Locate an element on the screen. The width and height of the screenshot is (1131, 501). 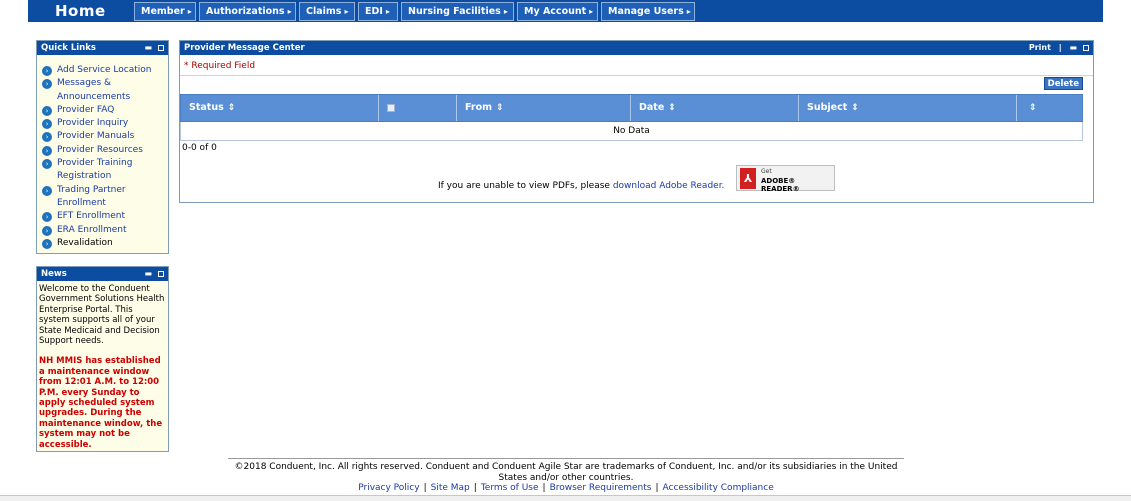
column-date: Date ⇕ is located at coordinates (715, 108).